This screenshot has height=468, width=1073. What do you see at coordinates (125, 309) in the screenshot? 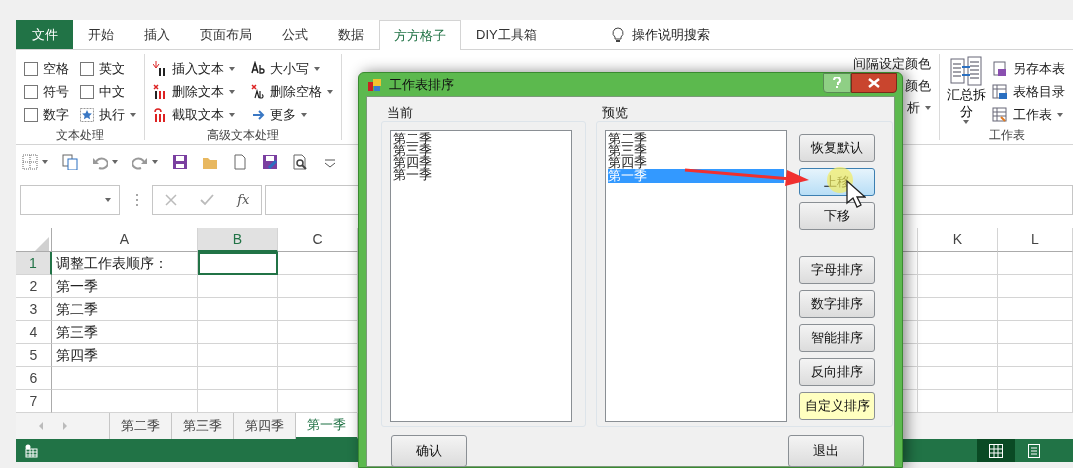
I see `cell-text: 第二季` at bounding box center [125, 309].